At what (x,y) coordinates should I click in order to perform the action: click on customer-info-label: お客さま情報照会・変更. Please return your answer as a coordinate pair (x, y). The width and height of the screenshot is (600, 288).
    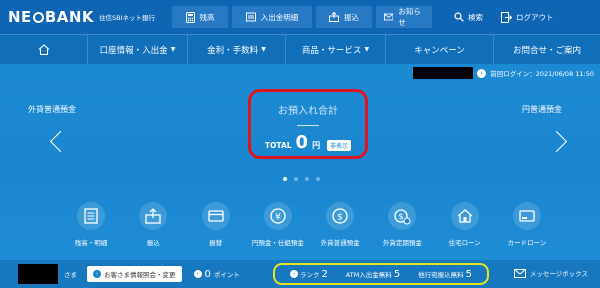
    Looking at the image, I should click on (140, 275).